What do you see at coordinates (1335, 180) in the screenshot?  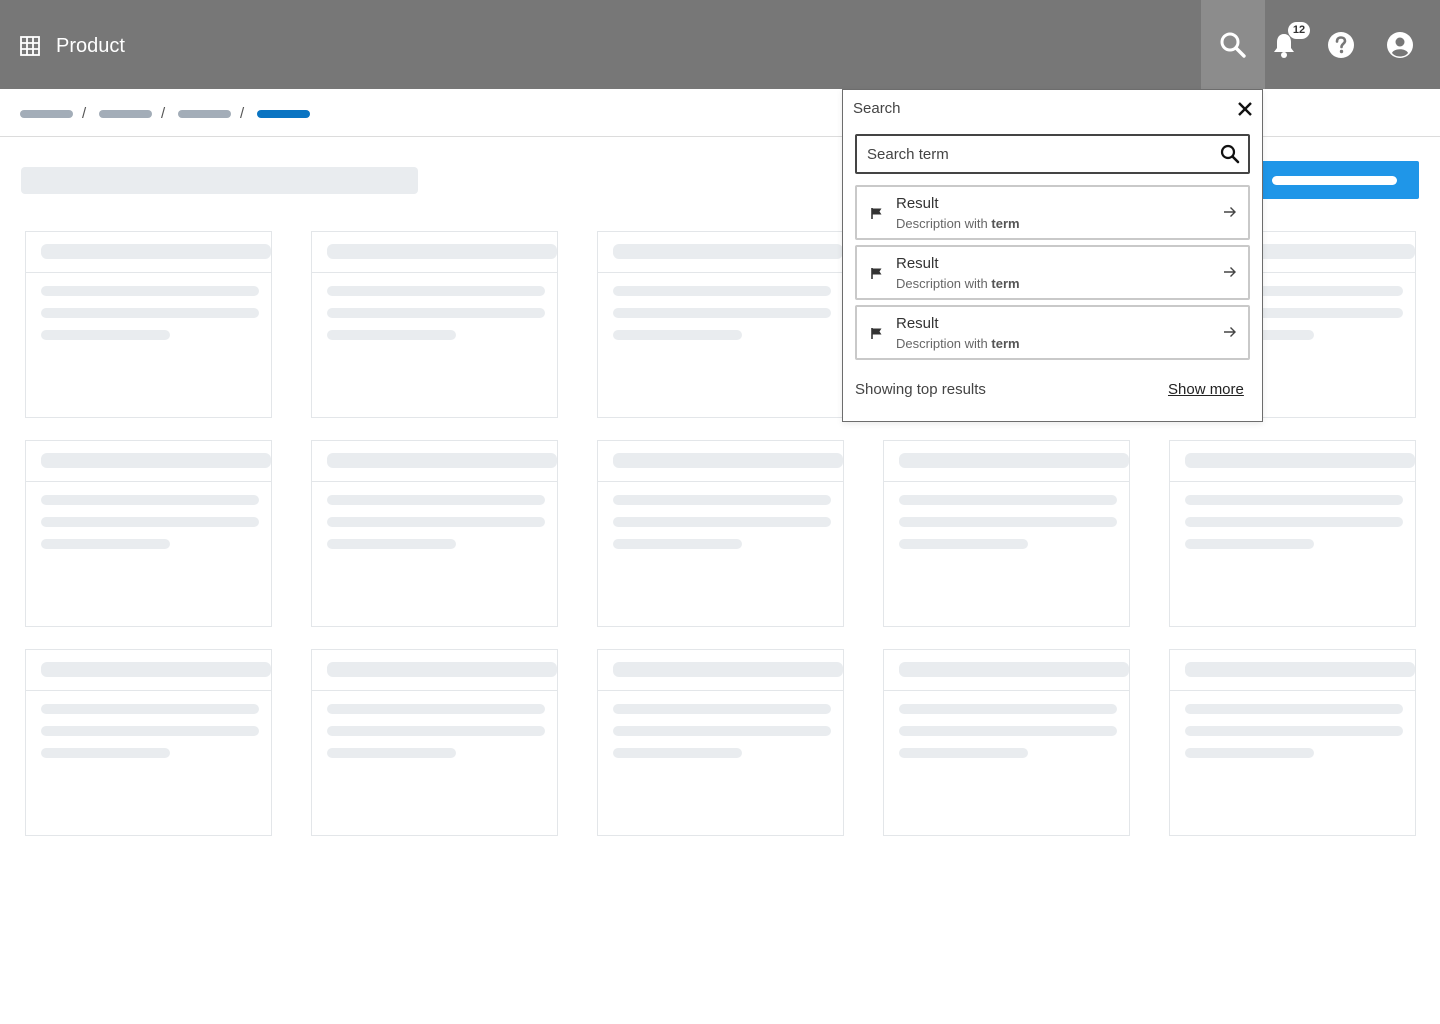 I see `primary-action-button` at bounding box center [1335, 180].